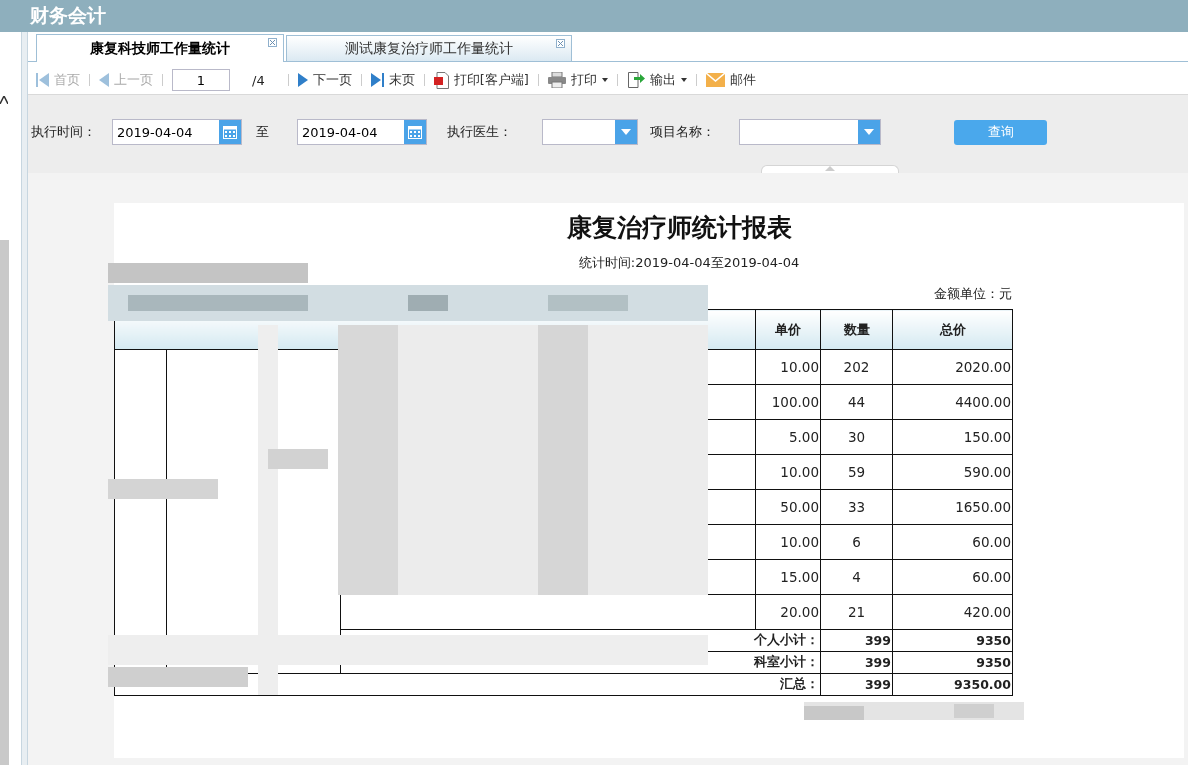 The height and width of the screenshot is (765, 1188). What do you see at coordinates (24, 398) in the screenshot?
I see `splitter-bar` at bounding box center [24, 398].